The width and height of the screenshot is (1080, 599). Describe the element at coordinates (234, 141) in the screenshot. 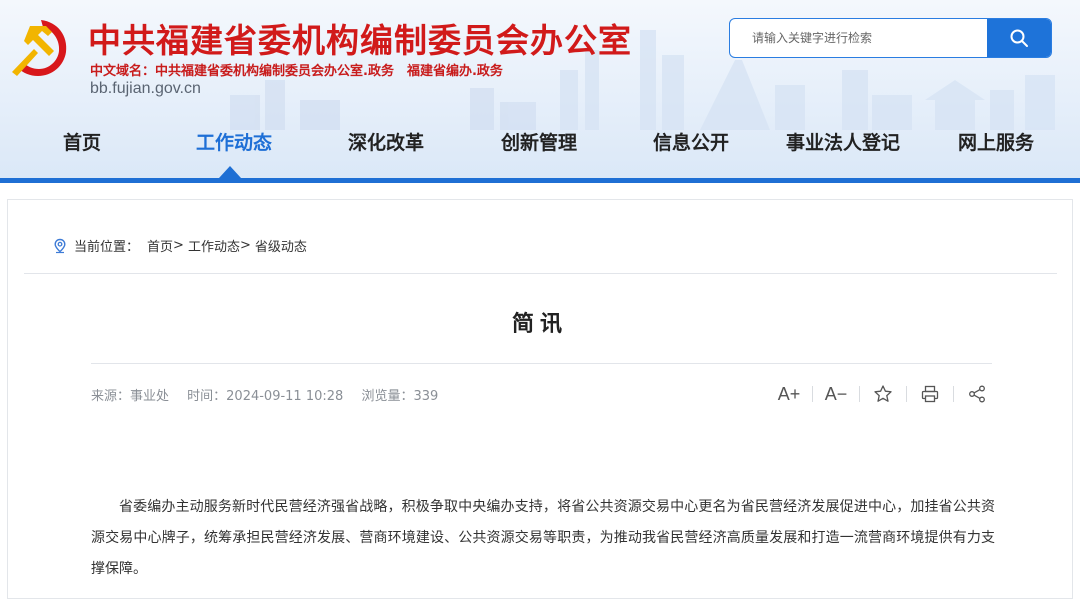

I see `nav-item-work-news: 工作动态` at that location.